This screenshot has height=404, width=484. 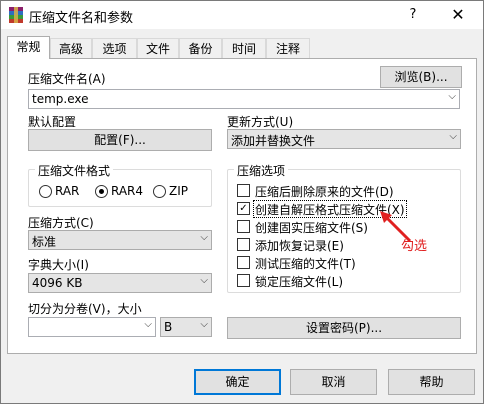 What do you see at coordinates (244, 99) in the screenshot?
I see `archive-name-combo: temp.exe ⌵` at bounding box center [244, 99].